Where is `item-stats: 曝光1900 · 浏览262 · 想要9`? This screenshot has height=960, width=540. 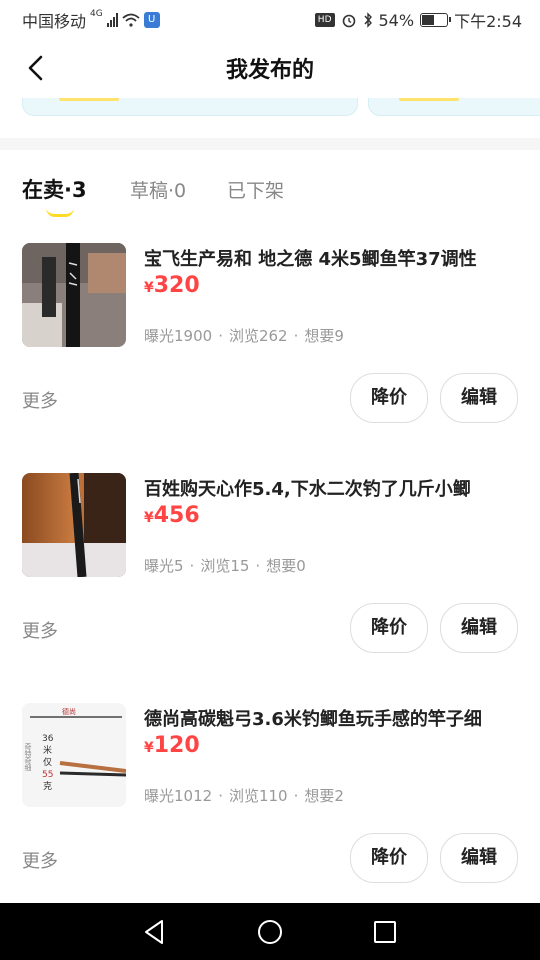 item-stats: 曝光1900 · 浏览262 · 想要9 is located at coordinates (244, 336).